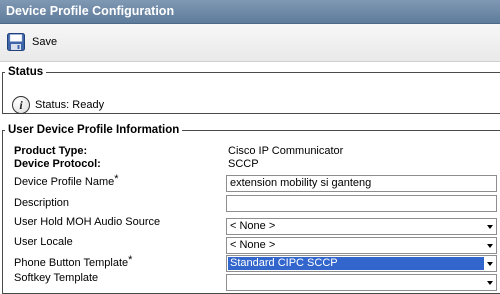 The height and width of the screenshot is (294, 500). I want to click on phone-button-template-select: Standard CIPC SCCP, so click(361, 263).